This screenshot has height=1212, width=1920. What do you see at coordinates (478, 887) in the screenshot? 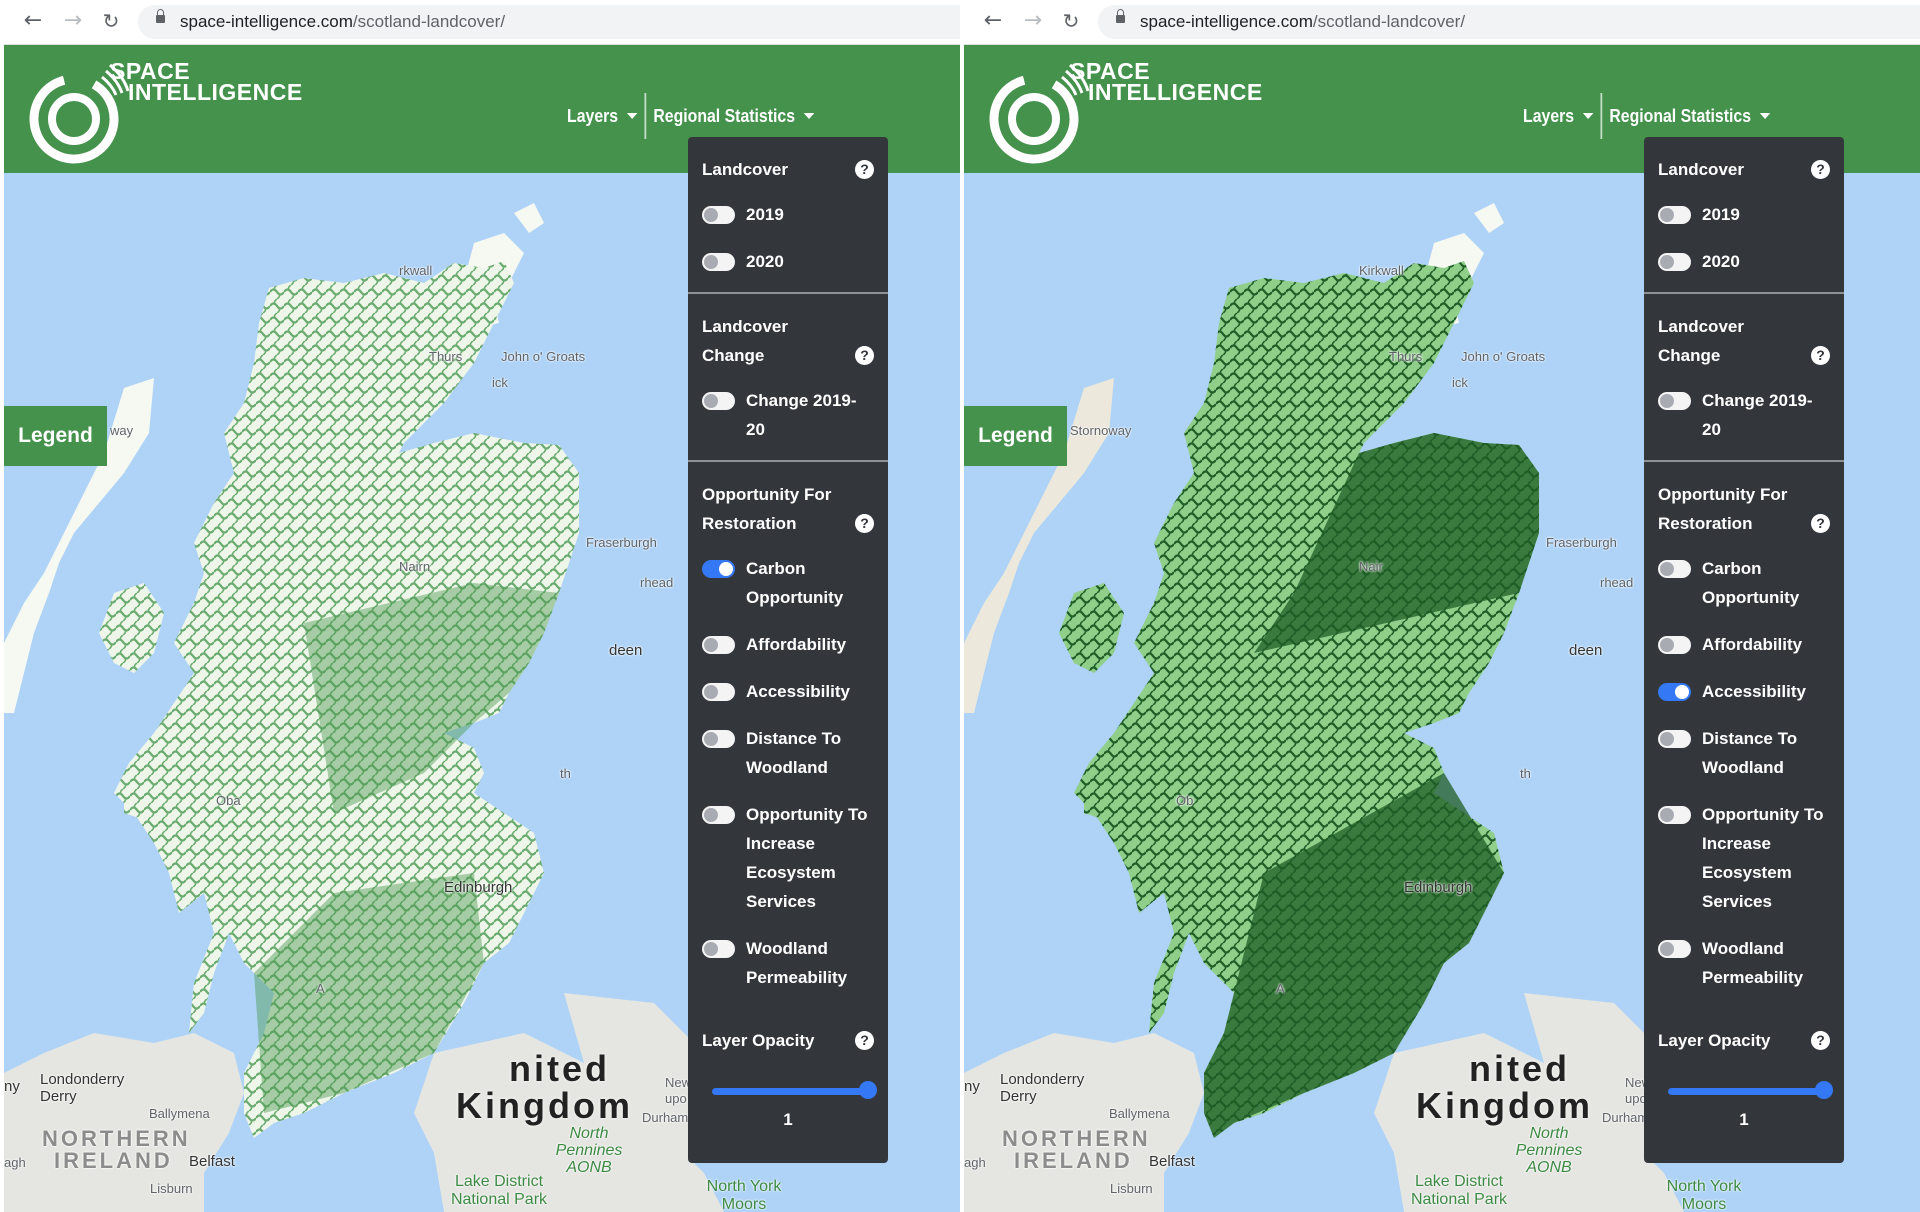
I see `map-label-edinburgh: Edinburgh` at bounding box center [478, 887].